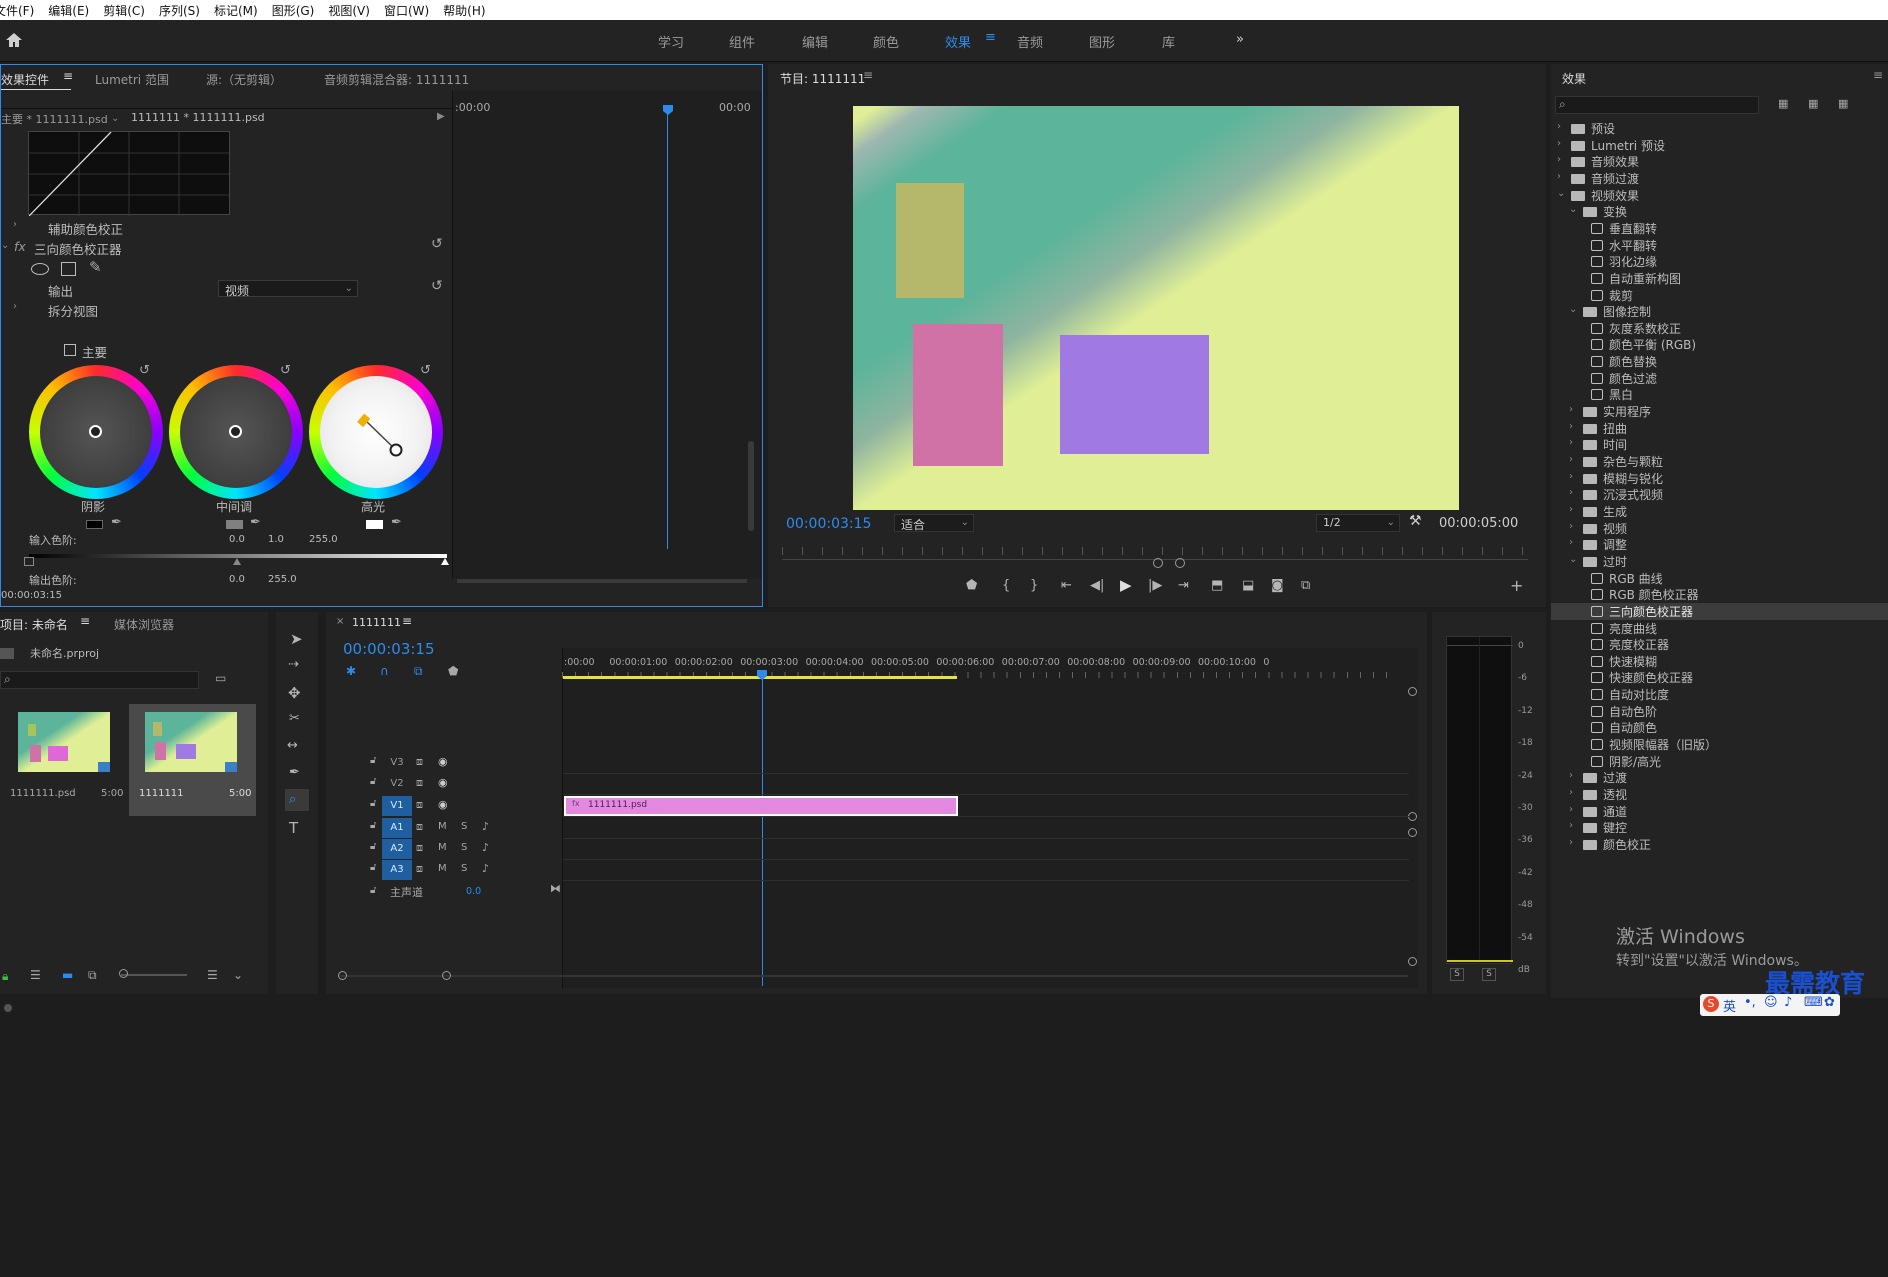 Image resolution: width=1888 pixels, height=1277 pixels. I want to click on effect-item: 快速模糊, so click(1719, 661).